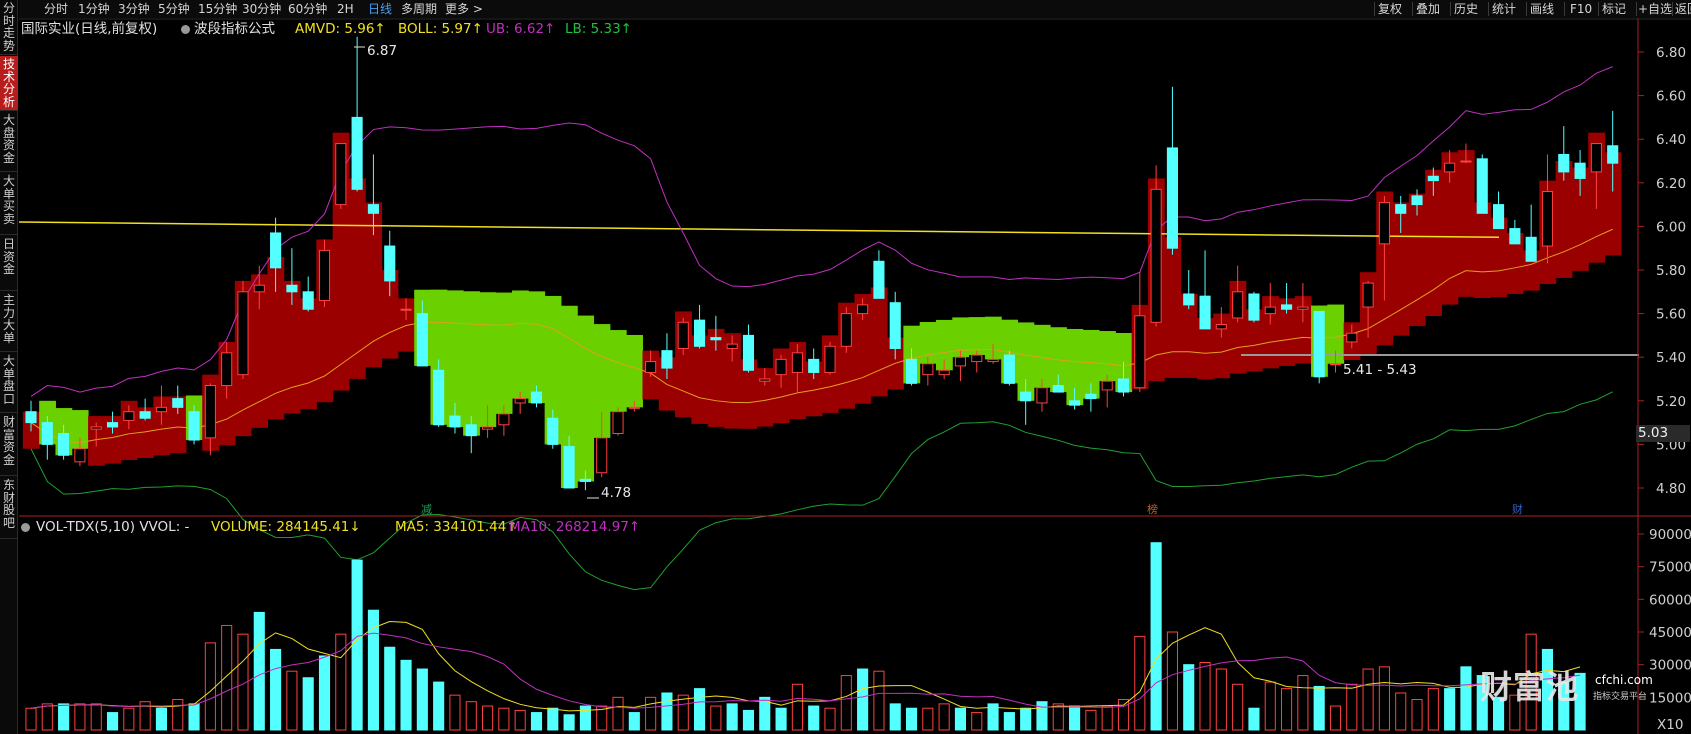 This screenshot has height=734, width=1691. Describe the element at coordinates (1663, 433) in the screenshot. I see `current-price-tag: 5.03` at that location.